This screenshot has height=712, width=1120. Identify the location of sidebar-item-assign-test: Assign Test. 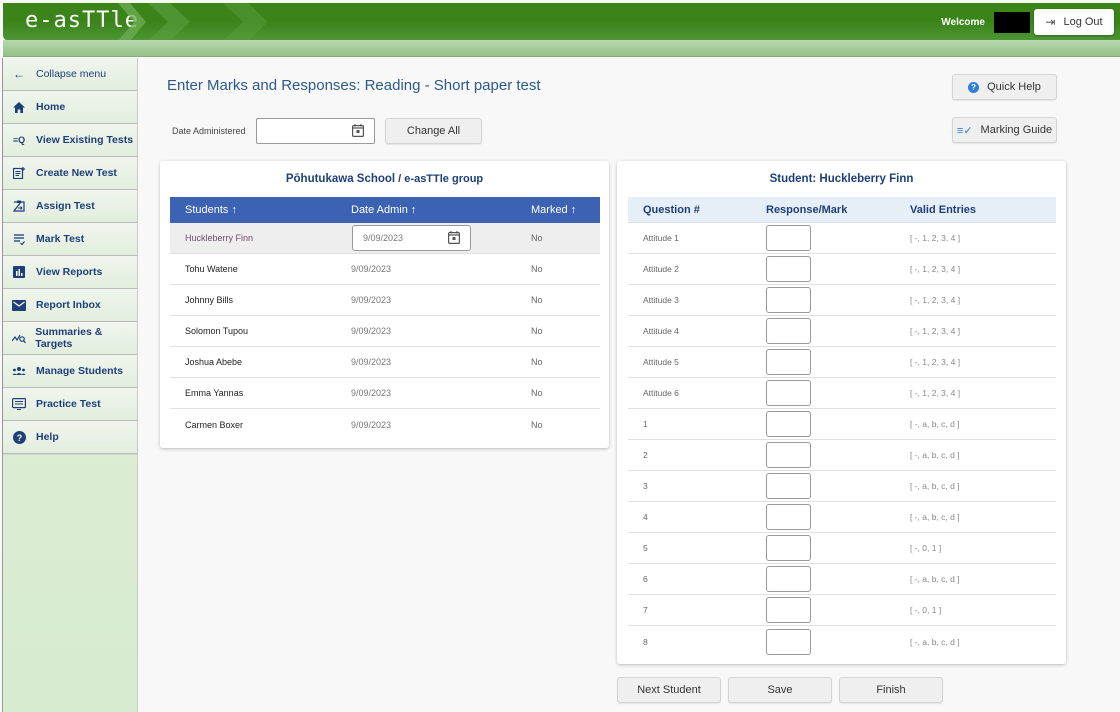
(70, 206).